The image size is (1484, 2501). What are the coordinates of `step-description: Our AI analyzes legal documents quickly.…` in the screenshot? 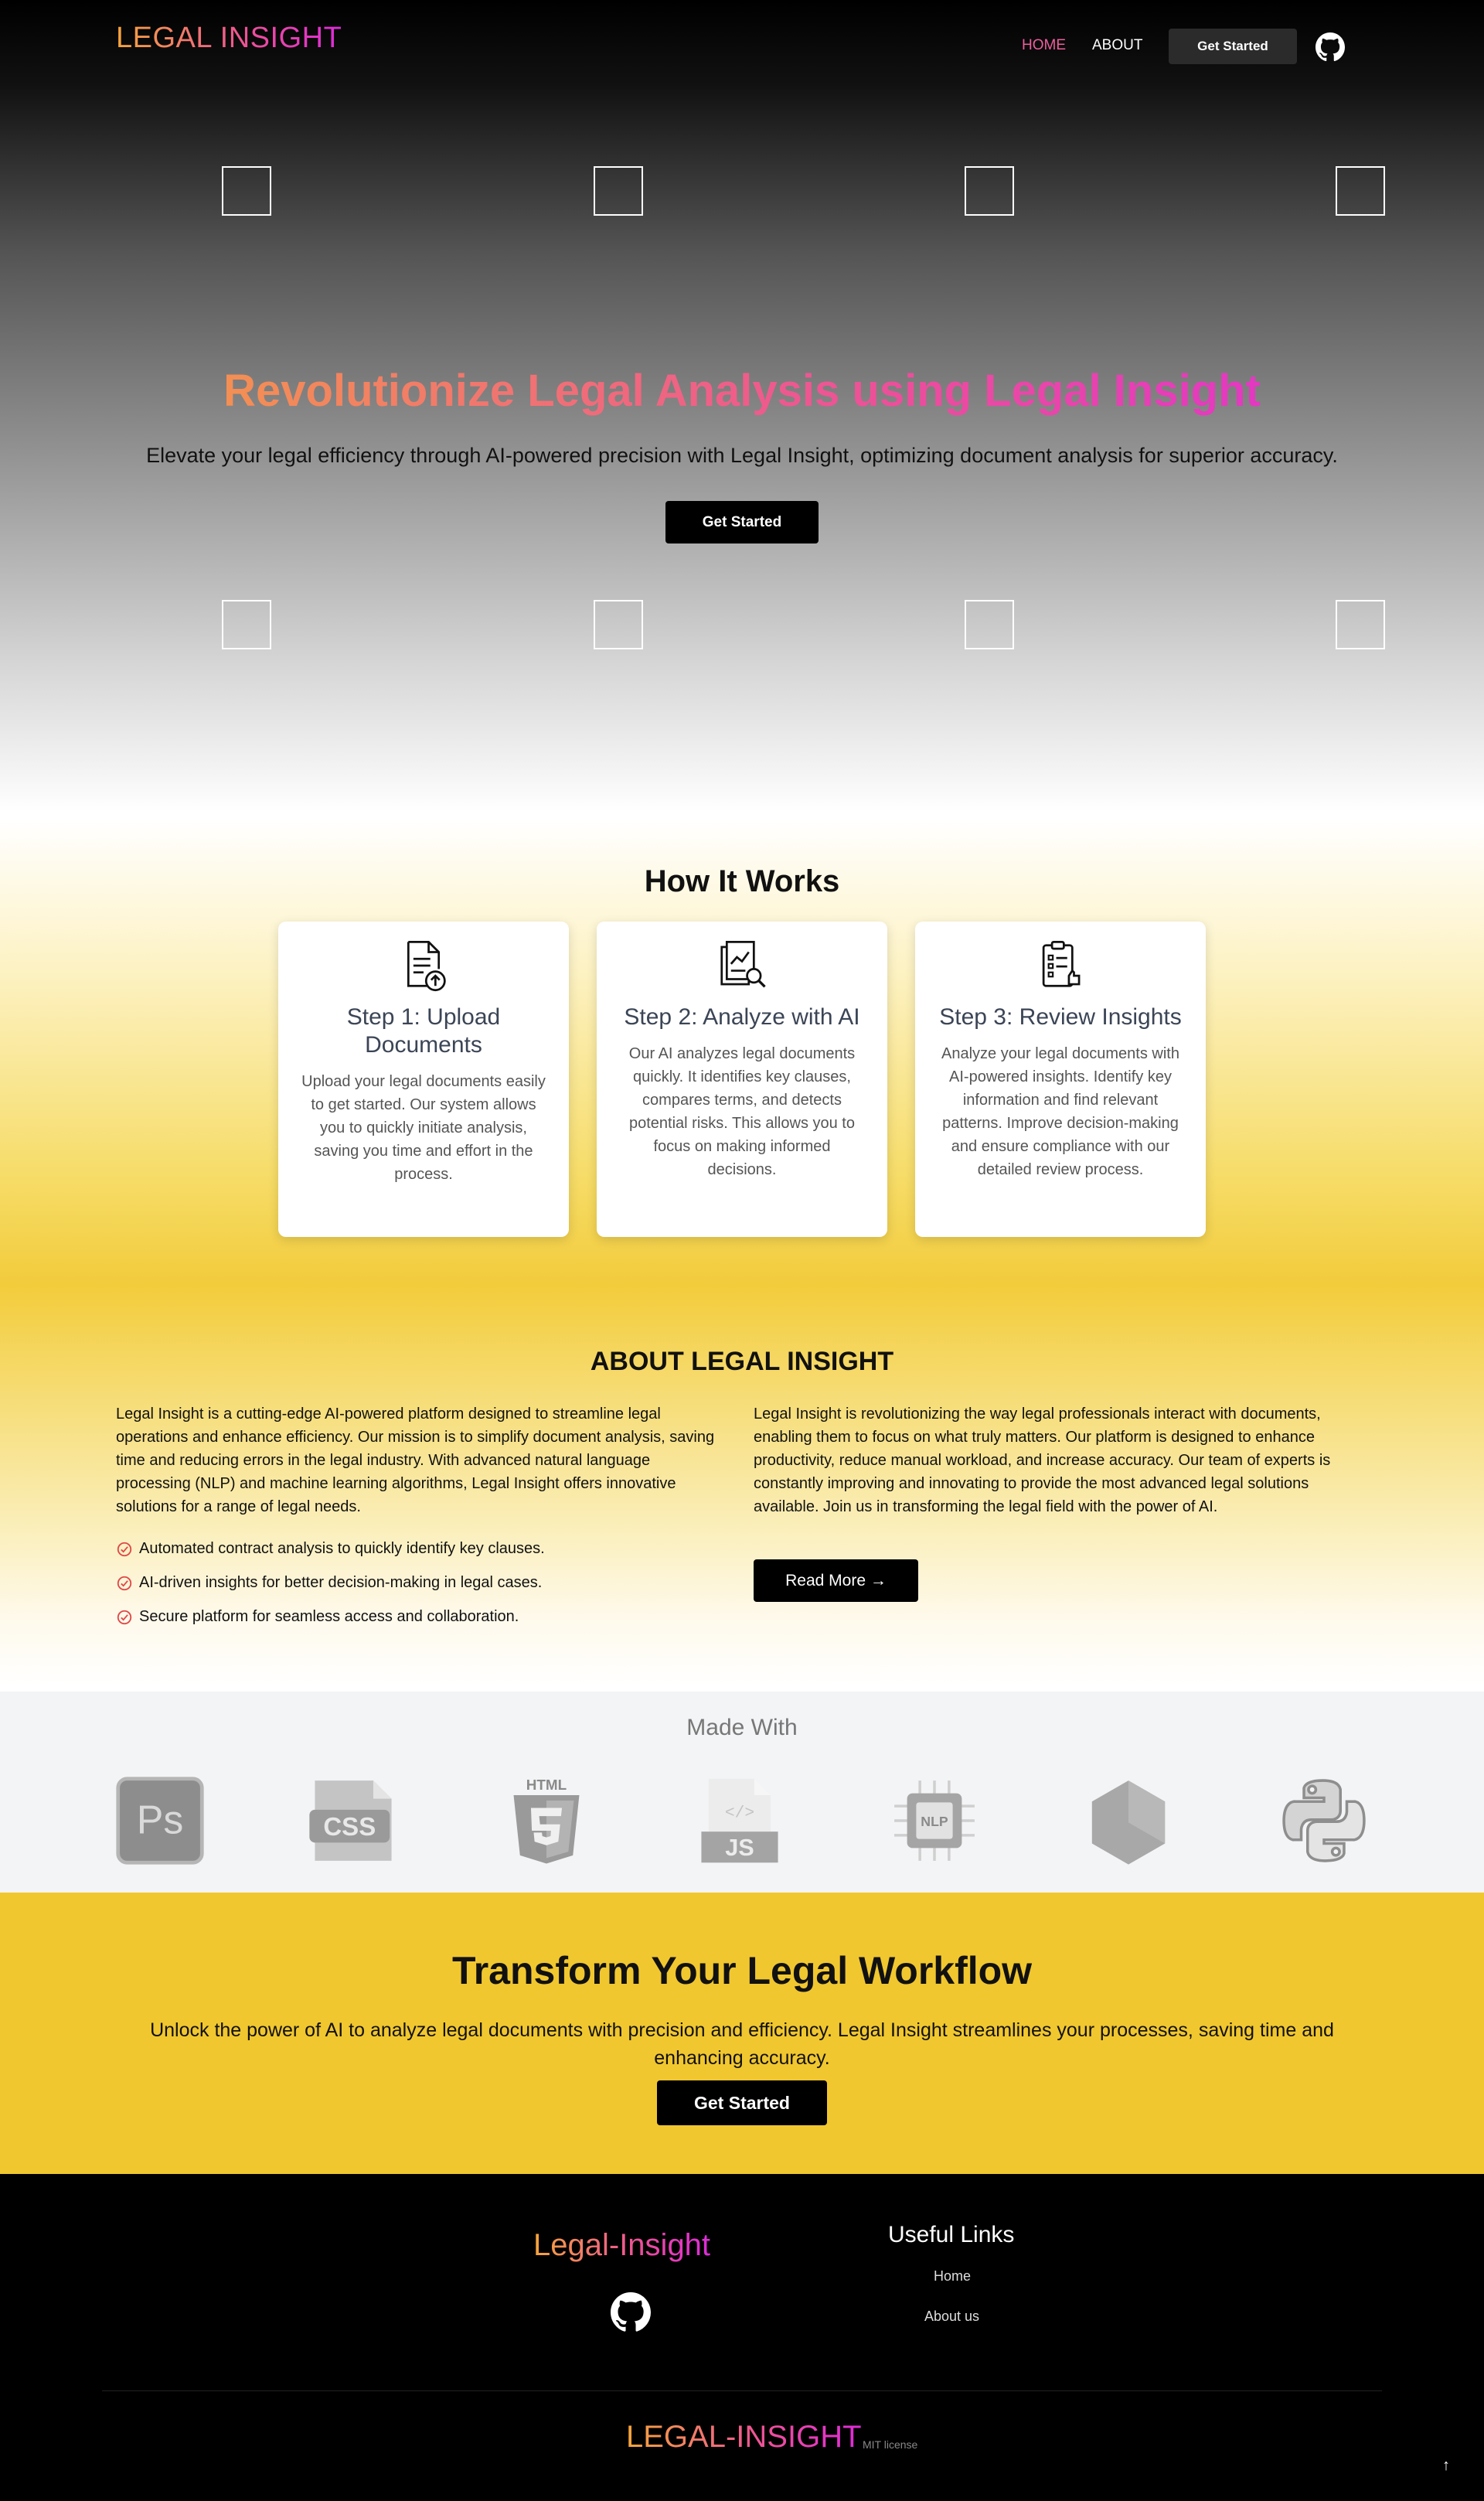 It's located at (742, 1111).